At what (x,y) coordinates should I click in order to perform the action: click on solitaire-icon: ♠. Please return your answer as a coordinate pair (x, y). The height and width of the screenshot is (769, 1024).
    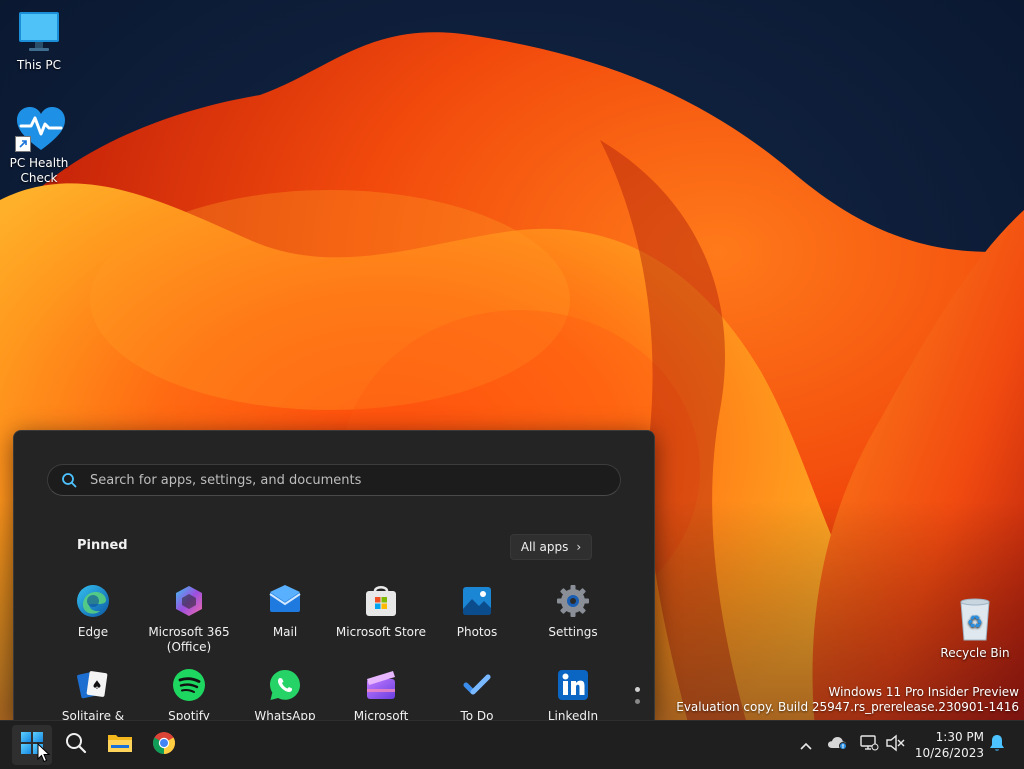
    Looking at the image, I should click on (93, 685).